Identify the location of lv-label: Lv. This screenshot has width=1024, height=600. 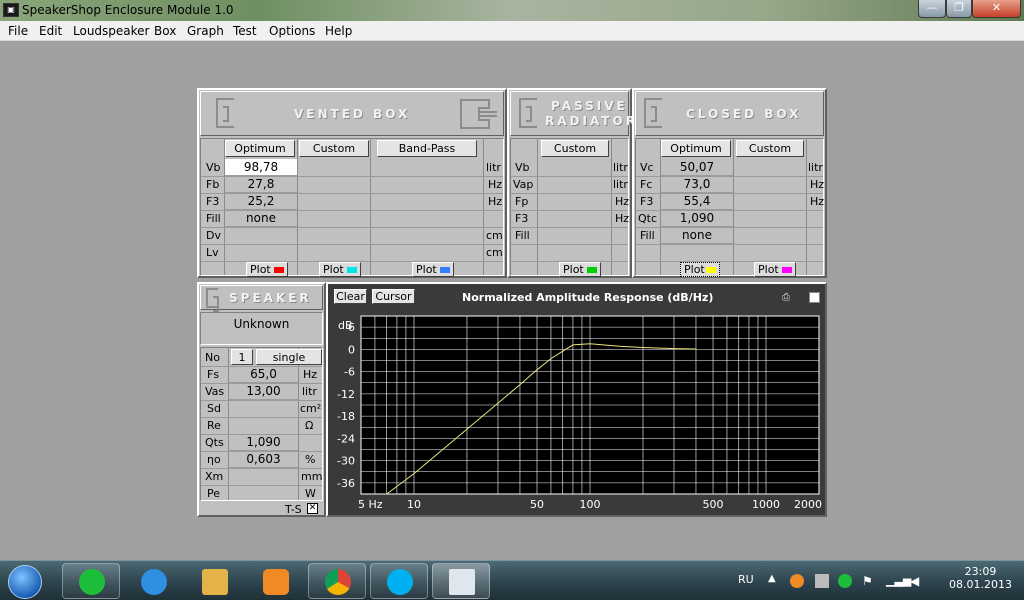
(212, 252).